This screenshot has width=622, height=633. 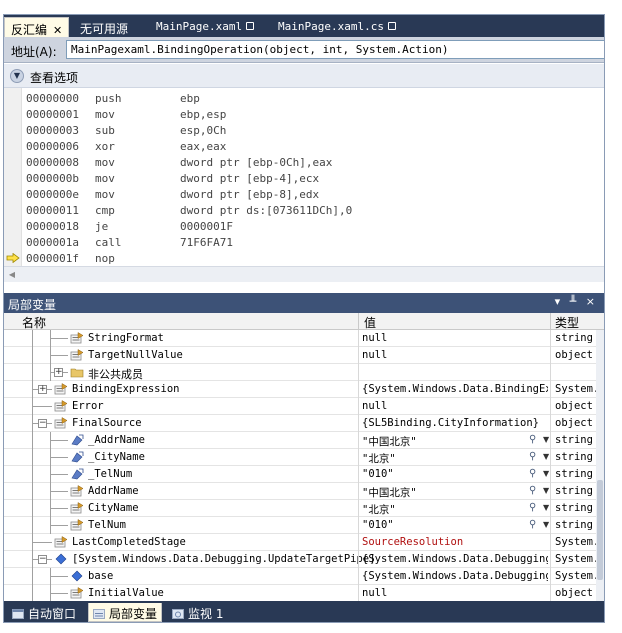 What do you see at coordinates (113, 491) in the screenshot?
I see `variable-name: AddrName` at bounding box center [113, 491].